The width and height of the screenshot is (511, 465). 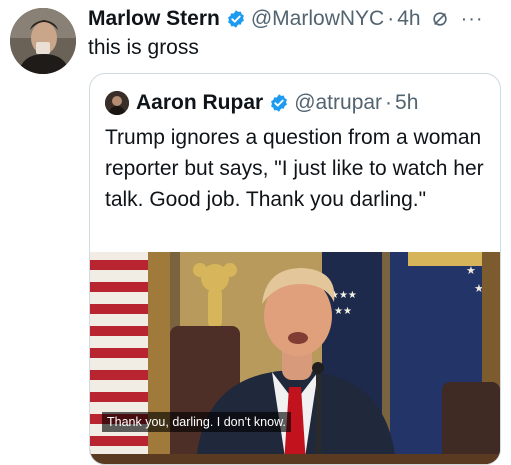 I want to click on tweet-header: Marlow Stern @MarlowNYC · 4h ···, so click(x=286, y=19).